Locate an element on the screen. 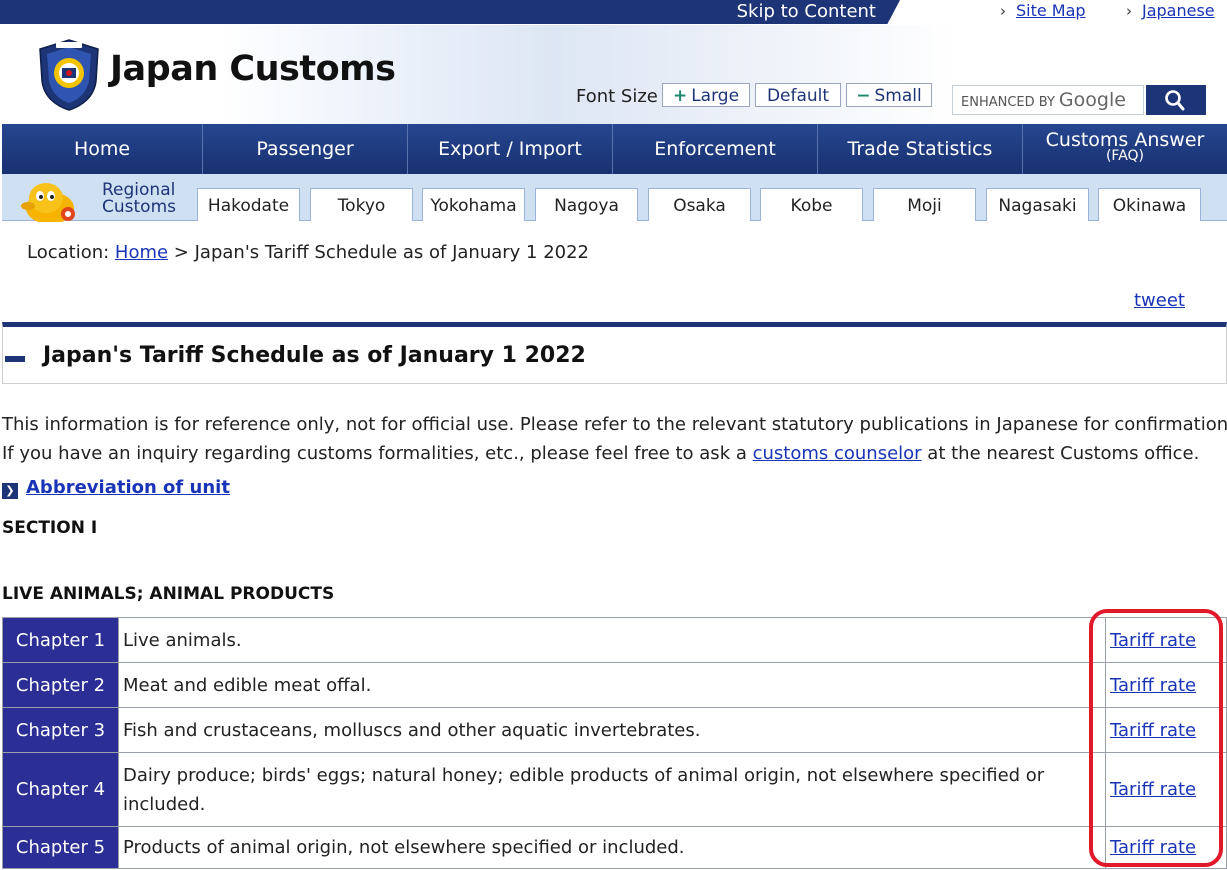  site-title: Japan Customs is located at coordinates (253, 69).